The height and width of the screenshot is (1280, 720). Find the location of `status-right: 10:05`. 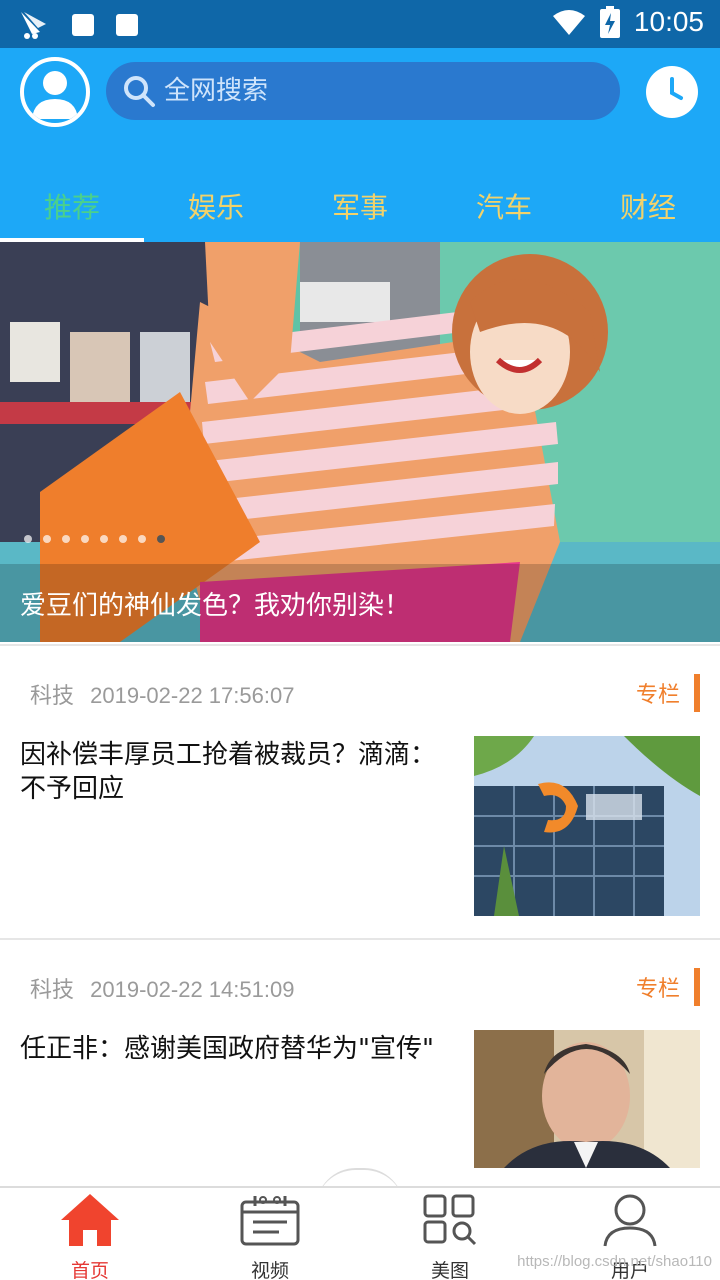

status-right: 10:05 is located at coordinates (628, 22).